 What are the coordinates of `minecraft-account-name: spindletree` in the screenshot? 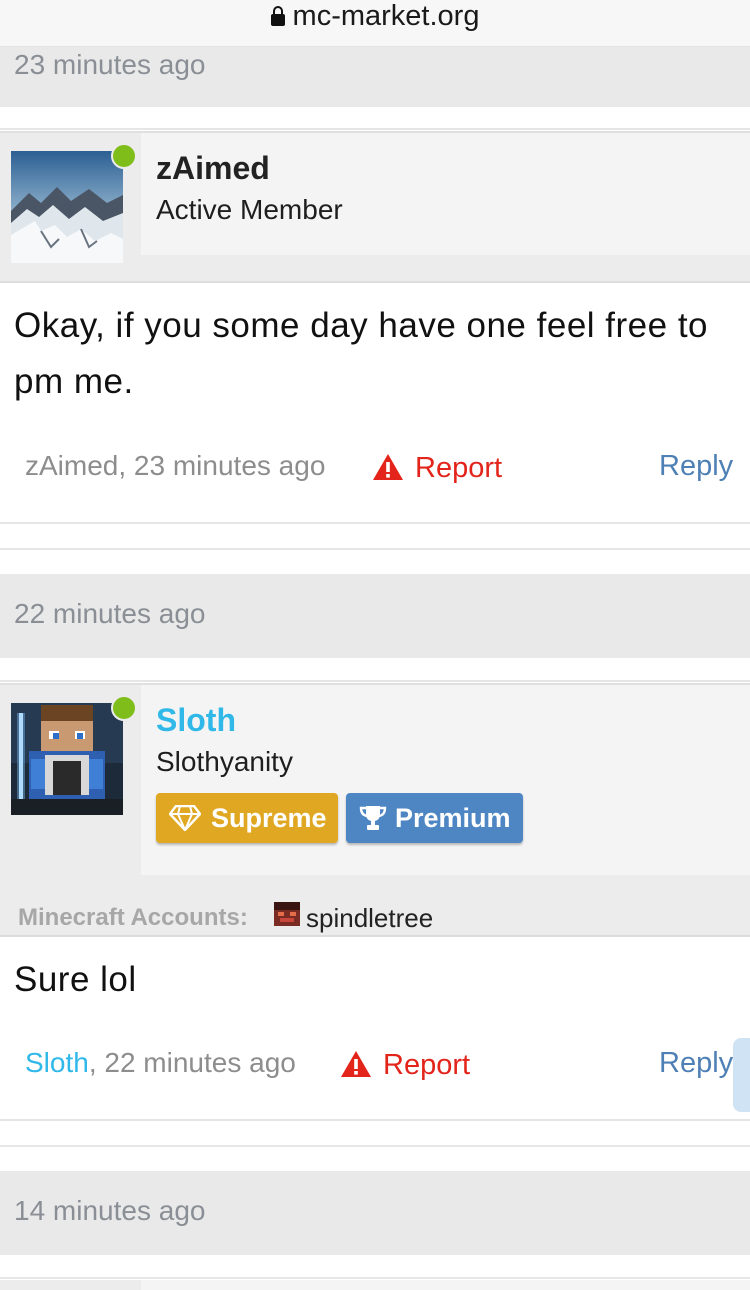 It's located at (369, 918).